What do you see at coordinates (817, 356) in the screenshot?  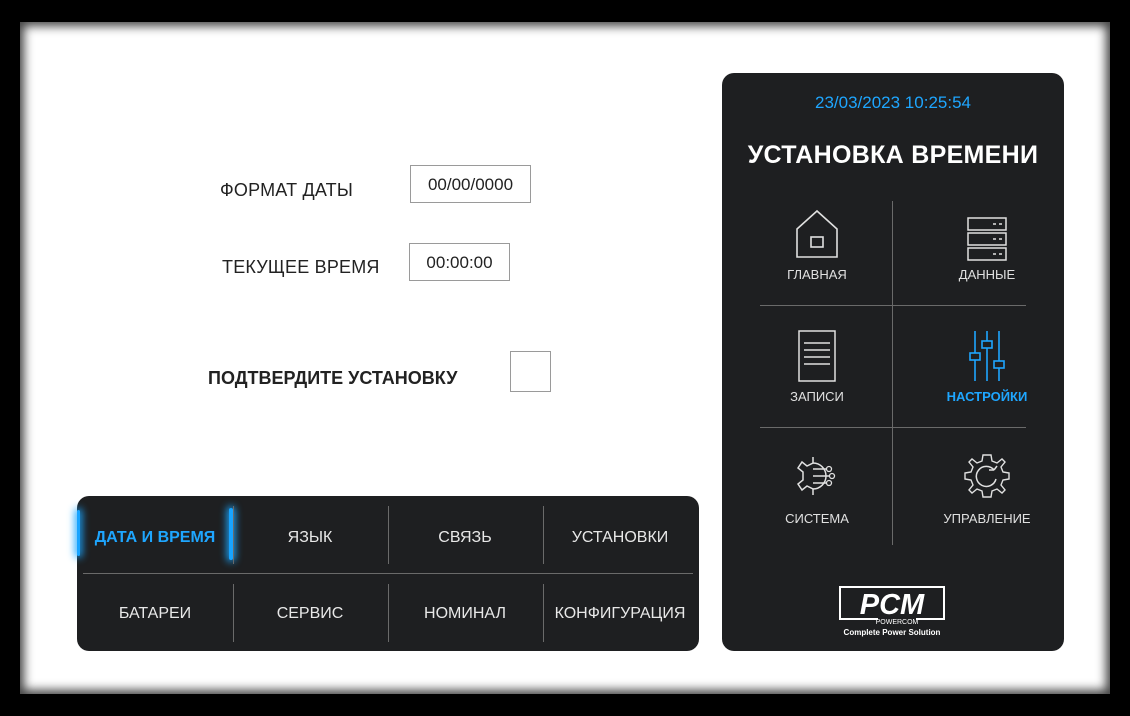 I see `document-icon` at bounding box center [817, 356].